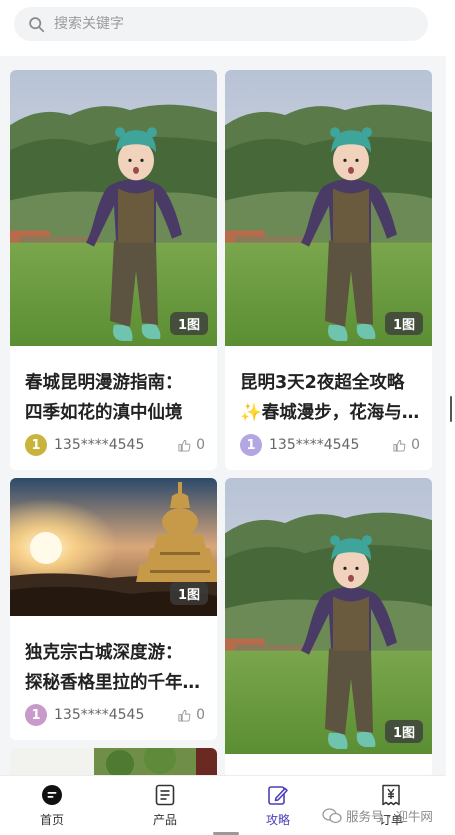 The height and width of the screenshot is (835, 455). I want to click on card-title: 春城昆明漫游指南： 四季如花的滇中仙境, so click(104, 398).